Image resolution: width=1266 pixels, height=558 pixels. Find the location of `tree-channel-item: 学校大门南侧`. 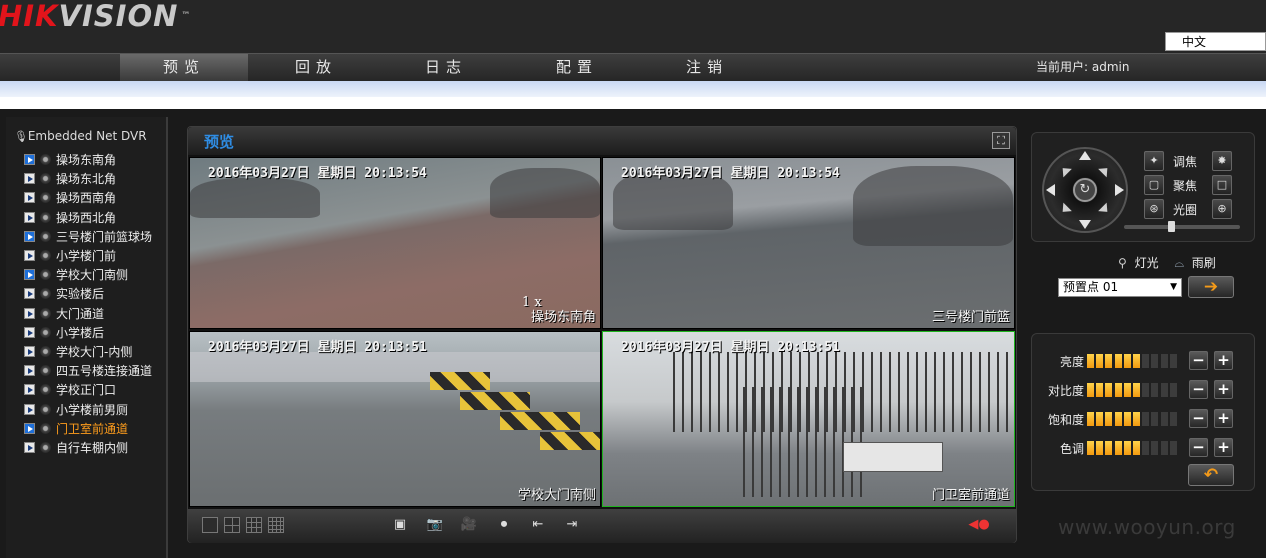

tree-channel-item: 学校大门南侧 is located at coordinates (76, 275).